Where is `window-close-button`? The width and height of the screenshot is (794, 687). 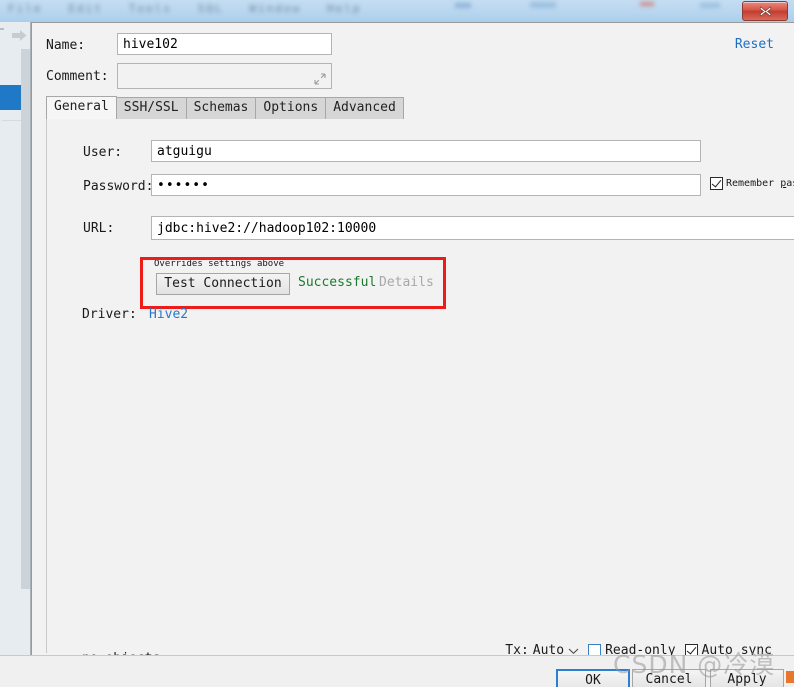 window-close-button is located at coordinates (765, 11).